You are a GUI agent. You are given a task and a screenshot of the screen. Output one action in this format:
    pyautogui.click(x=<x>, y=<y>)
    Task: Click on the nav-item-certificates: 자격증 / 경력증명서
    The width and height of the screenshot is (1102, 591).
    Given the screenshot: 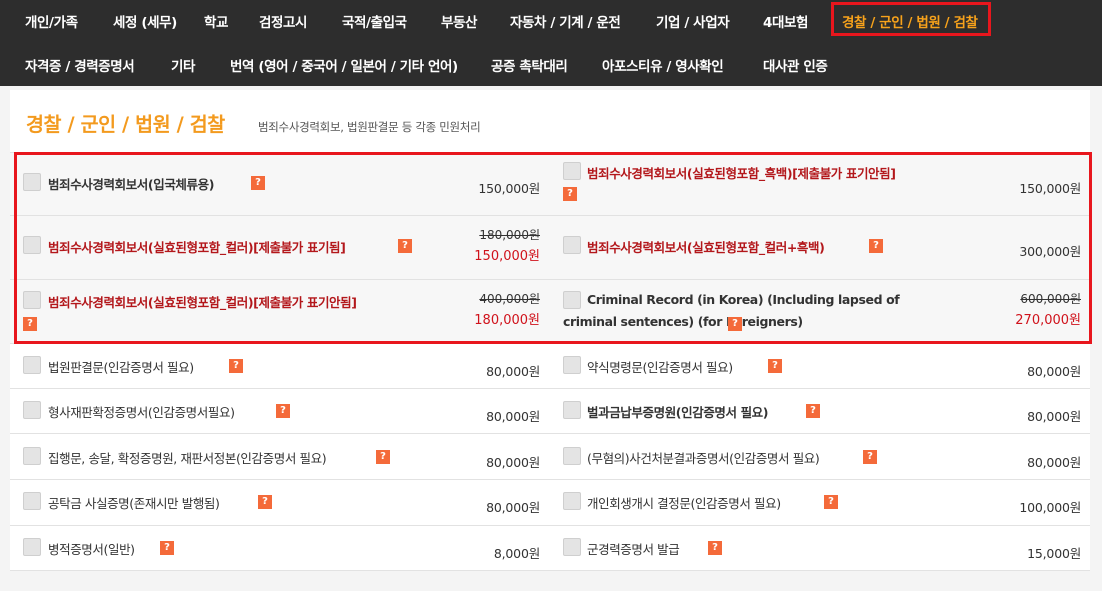 What is the action you would take?
    pyautogui.click(x=80, y=65)
    